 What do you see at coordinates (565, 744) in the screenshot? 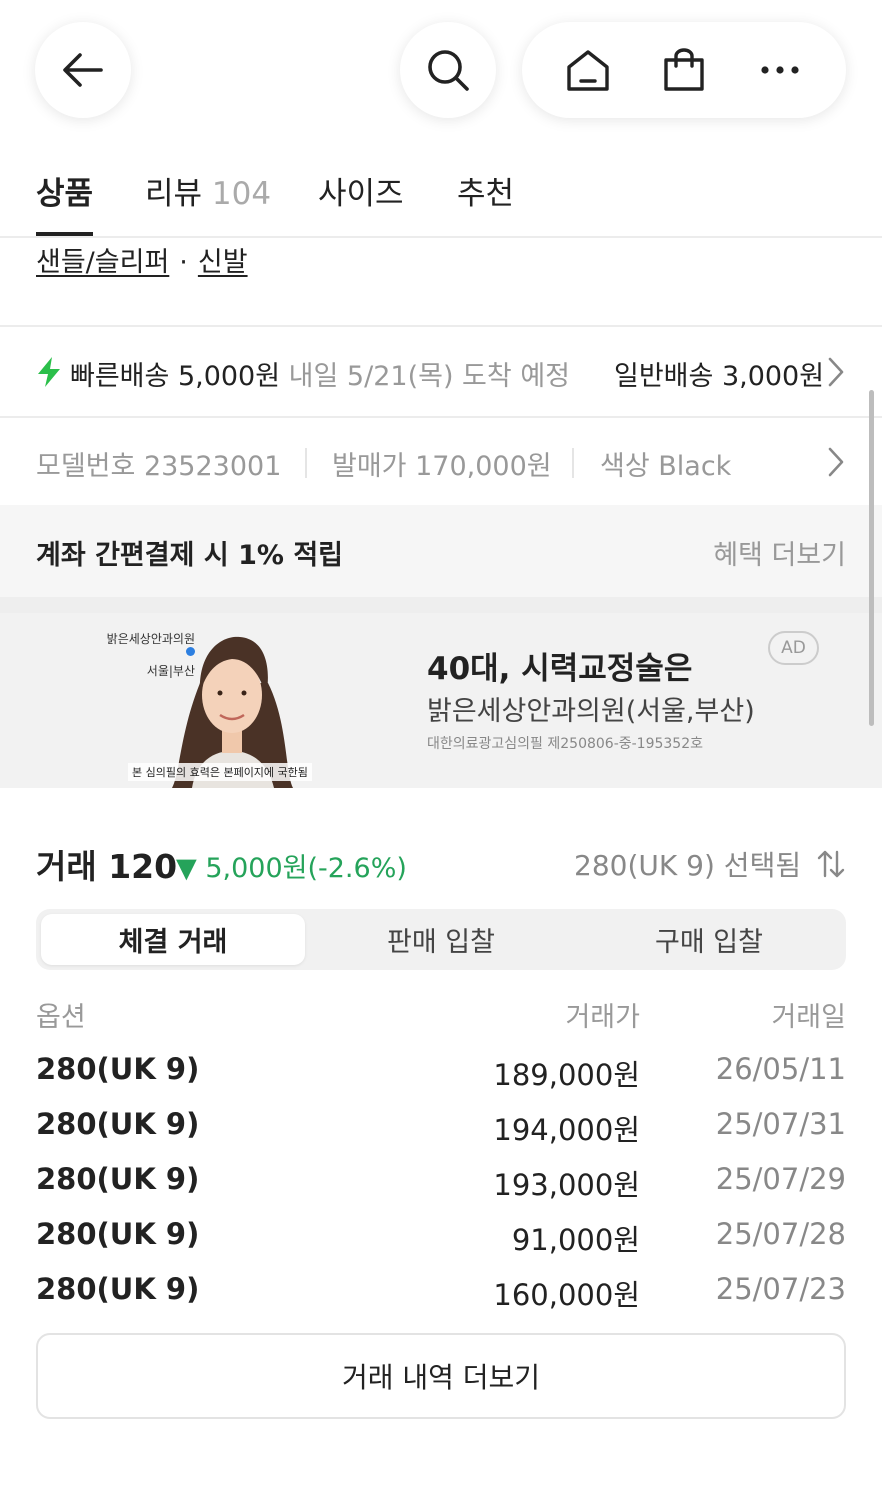
I see `ad-approval-text: 대한의료광고심의필 제250806-중-195352호` at bounding box center [565, 744].